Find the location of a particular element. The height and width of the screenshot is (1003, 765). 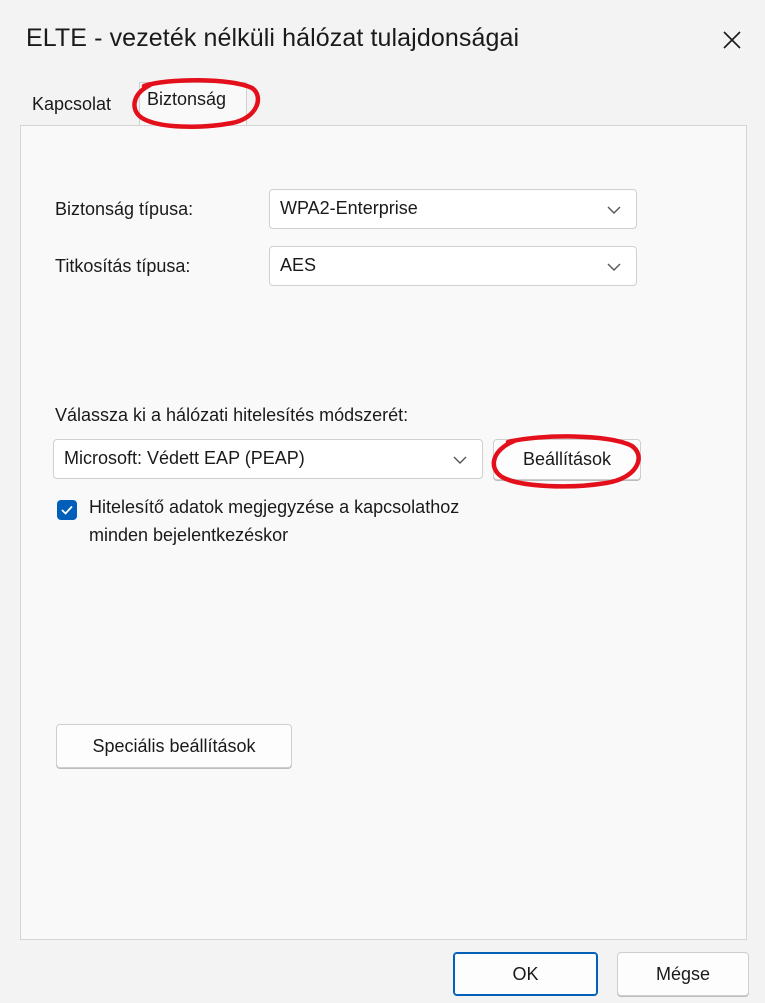

ok-button: OK is located at coordinates (525, 974).